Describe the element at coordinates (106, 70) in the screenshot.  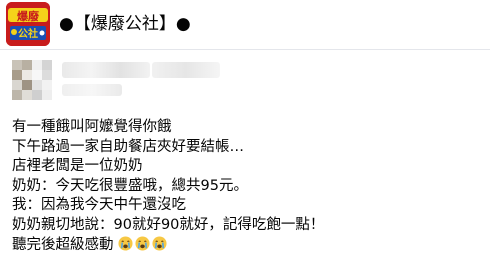
I see `author-name-blurred` at that location.